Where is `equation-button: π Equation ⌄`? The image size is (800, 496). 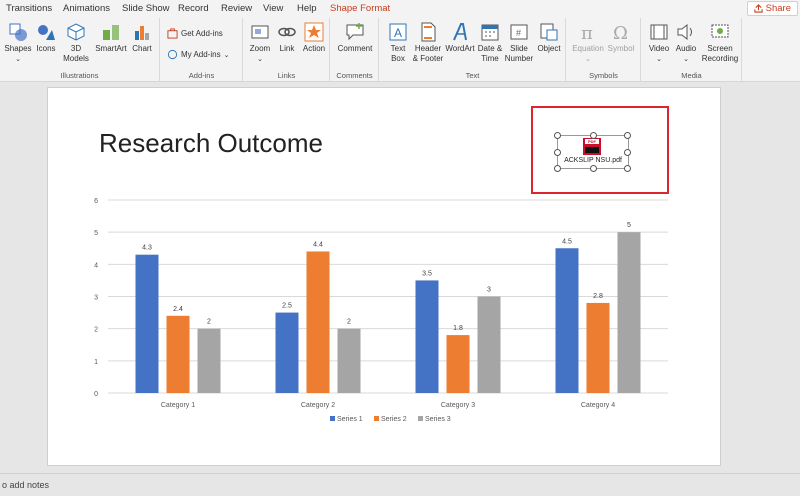
equation-button: π Equation ⌄ is located at coordinates (588, 43).